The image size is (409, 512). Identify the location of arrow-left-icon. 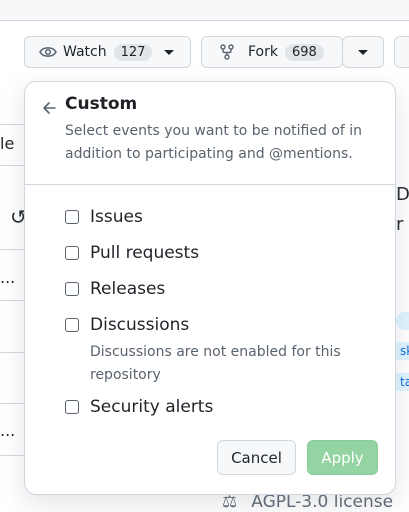
(49, 108).